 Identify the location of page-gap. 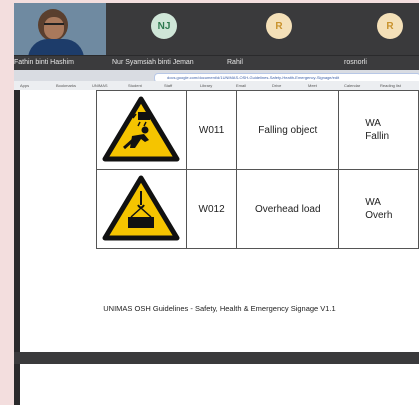
(216, 358).